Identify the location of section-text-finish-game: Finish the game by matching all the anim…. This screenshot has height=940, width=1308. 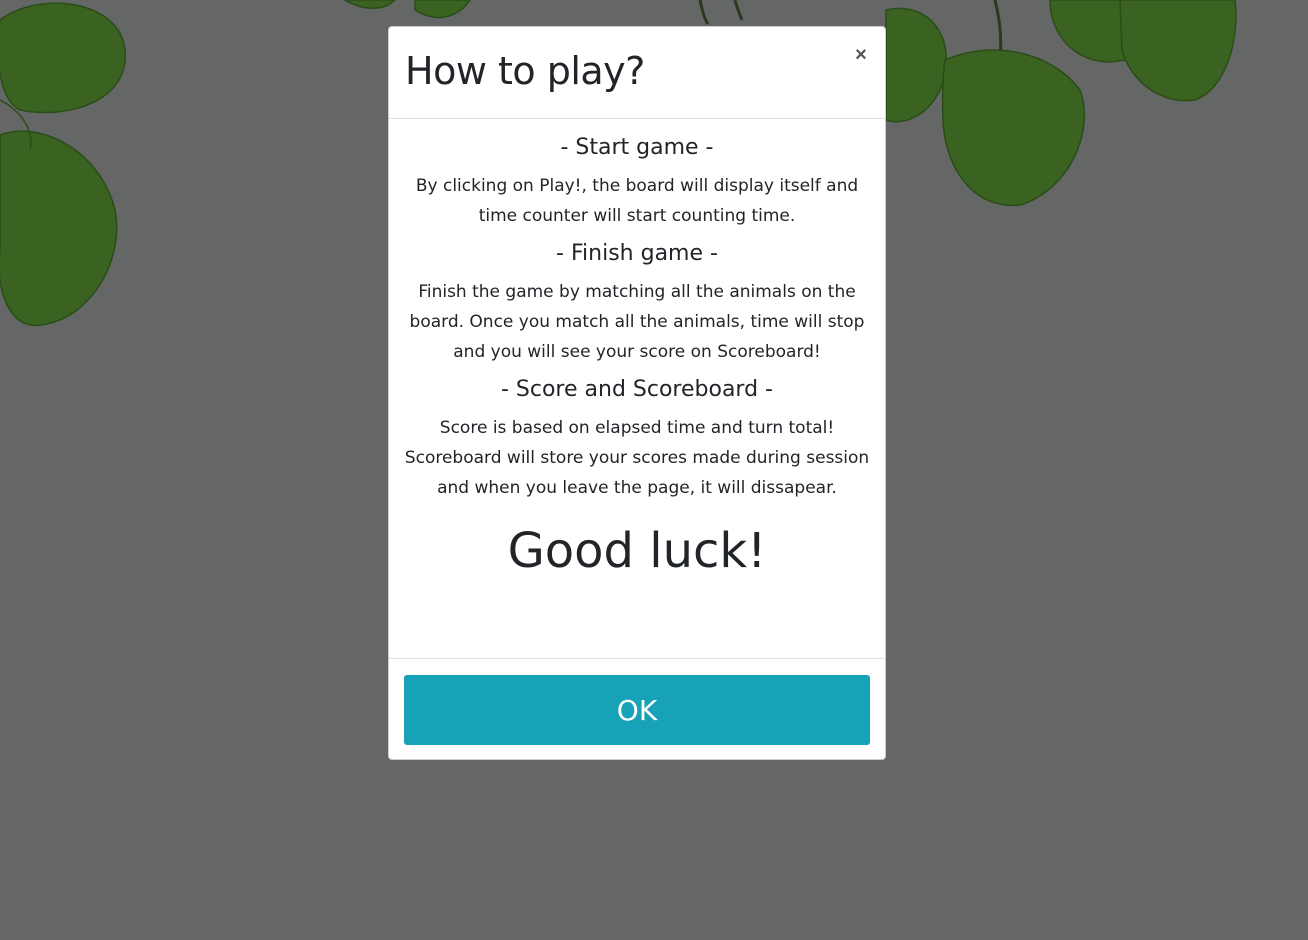
(637, 322).